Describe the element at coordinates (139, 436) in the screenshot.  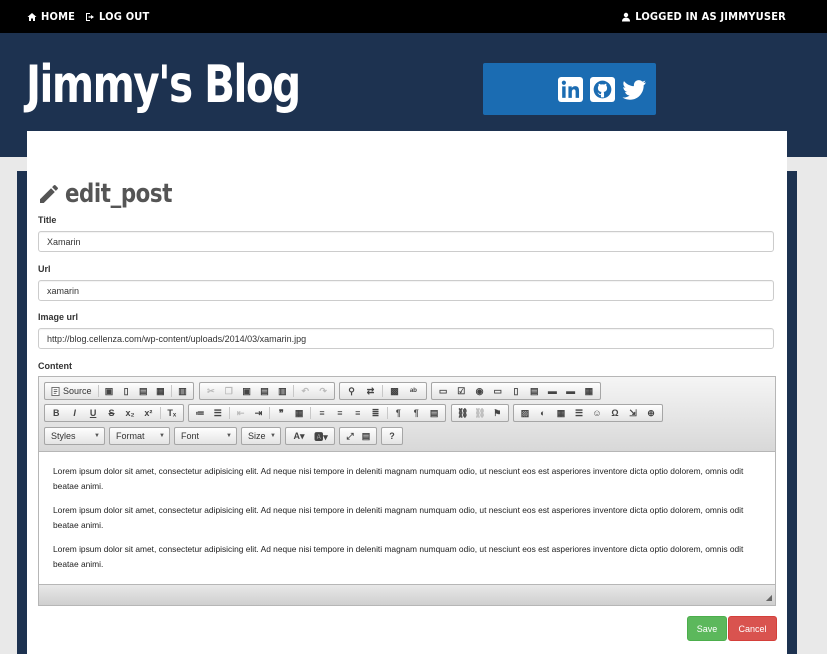
I see `format-dropdown: Format ▼` at that location.